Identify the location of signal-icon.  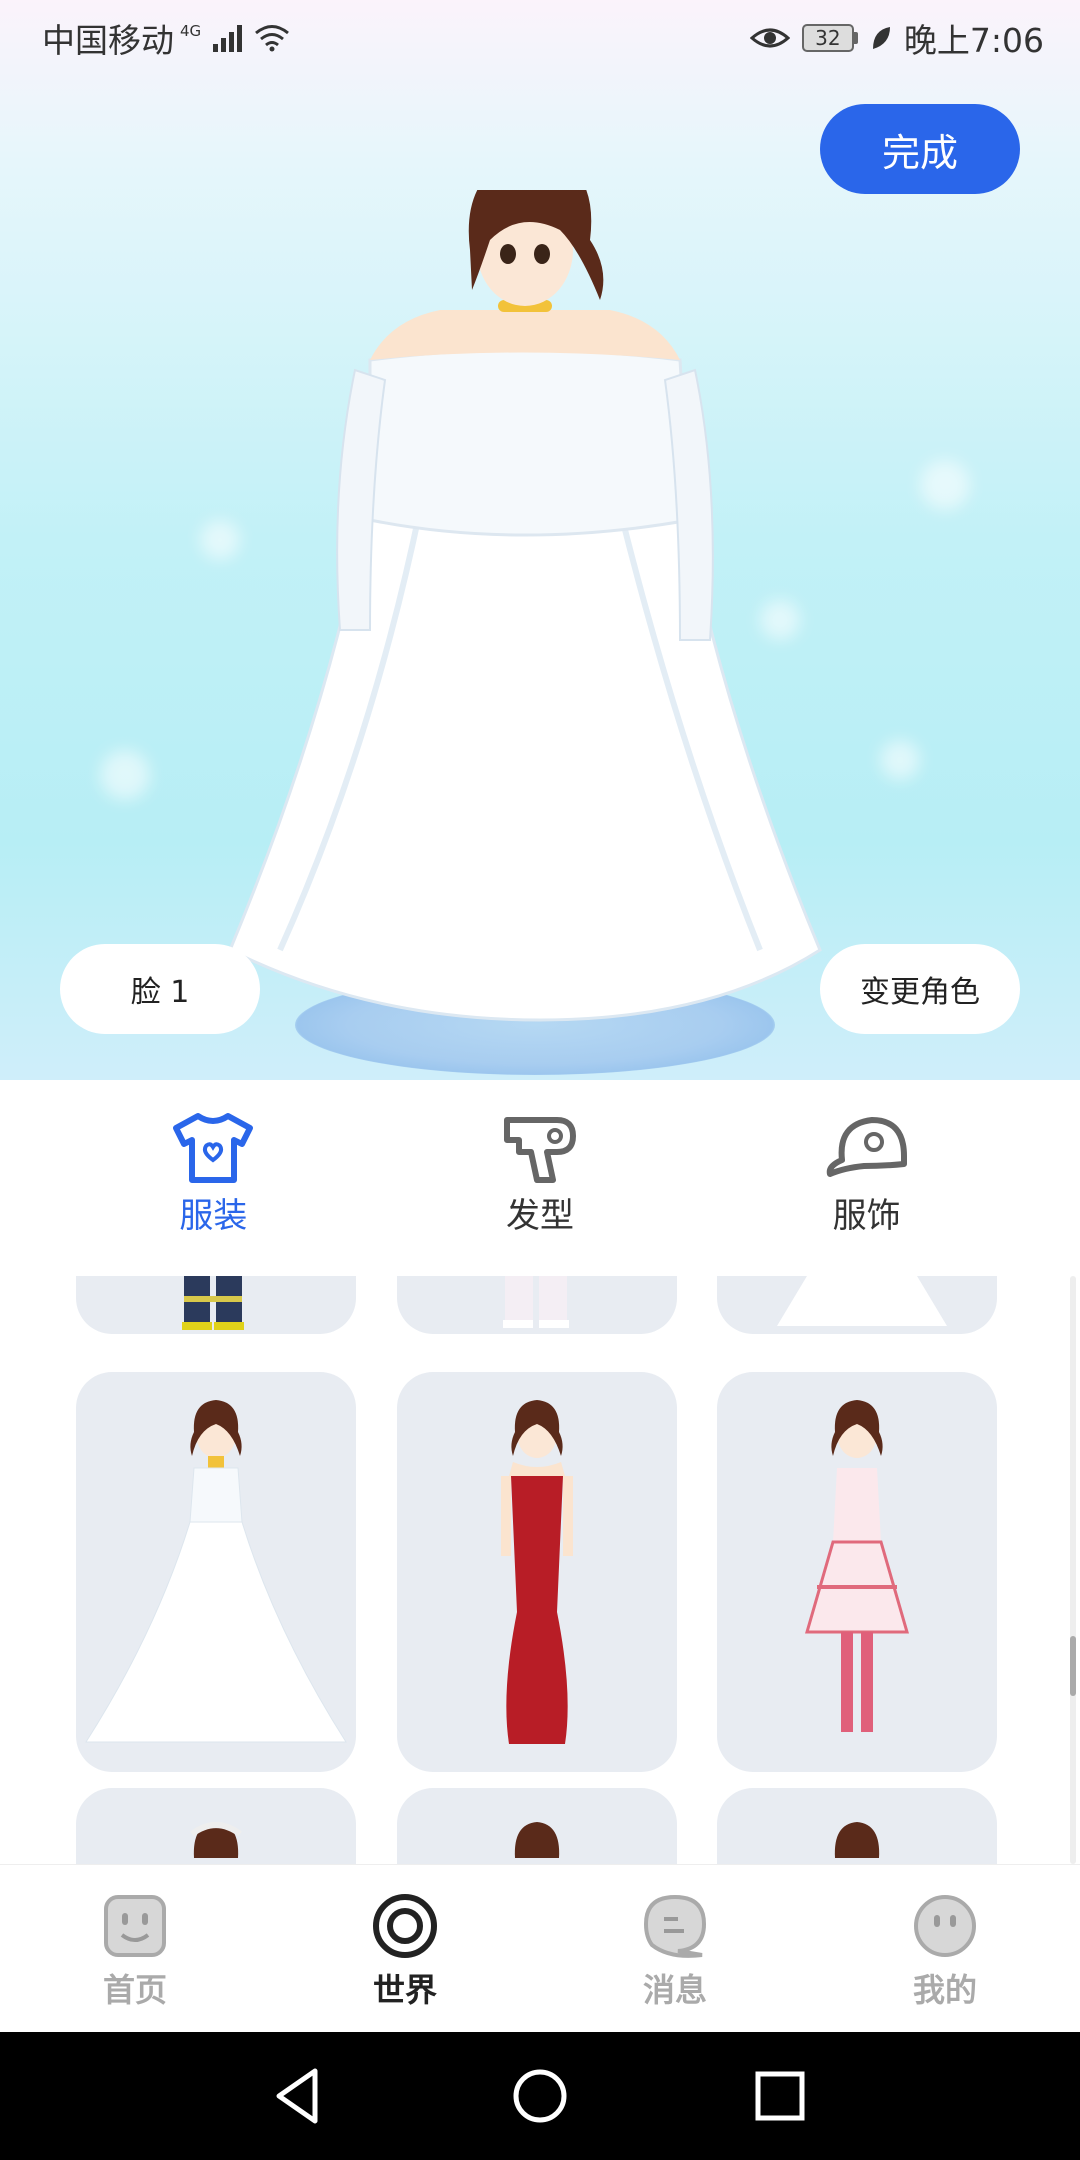
(228, 38).